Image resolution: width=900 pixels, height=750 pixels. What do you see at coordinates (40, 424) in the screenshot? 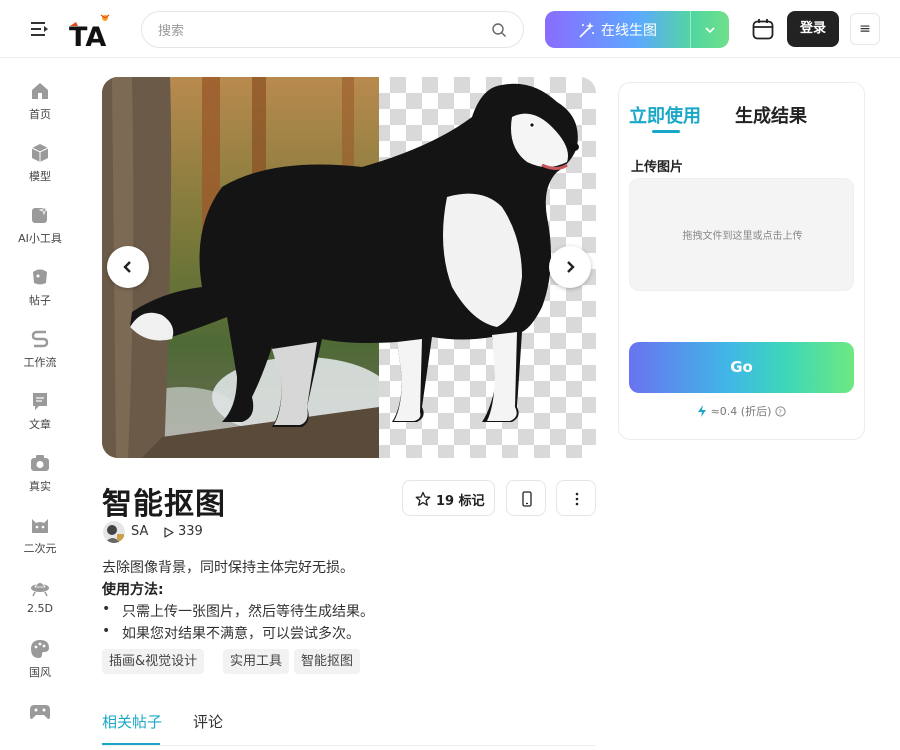
I see `sidebar-item-label: 文章` at bounding box center [40, 424].